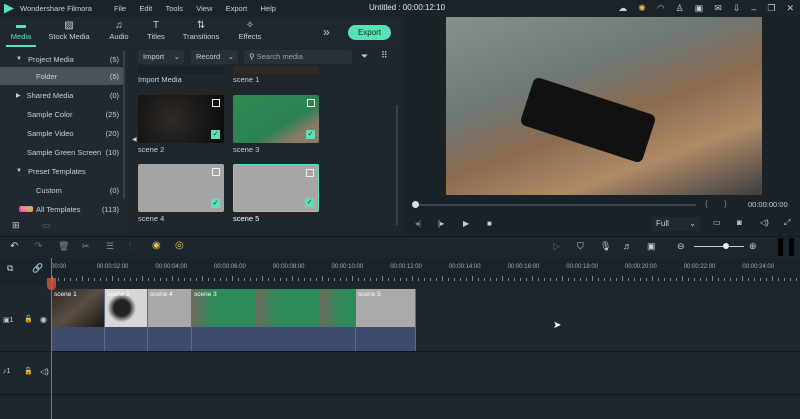  Describe the element at coordinates (790, 8) in the screenshot. I see `close-icon: ✕` at that location.